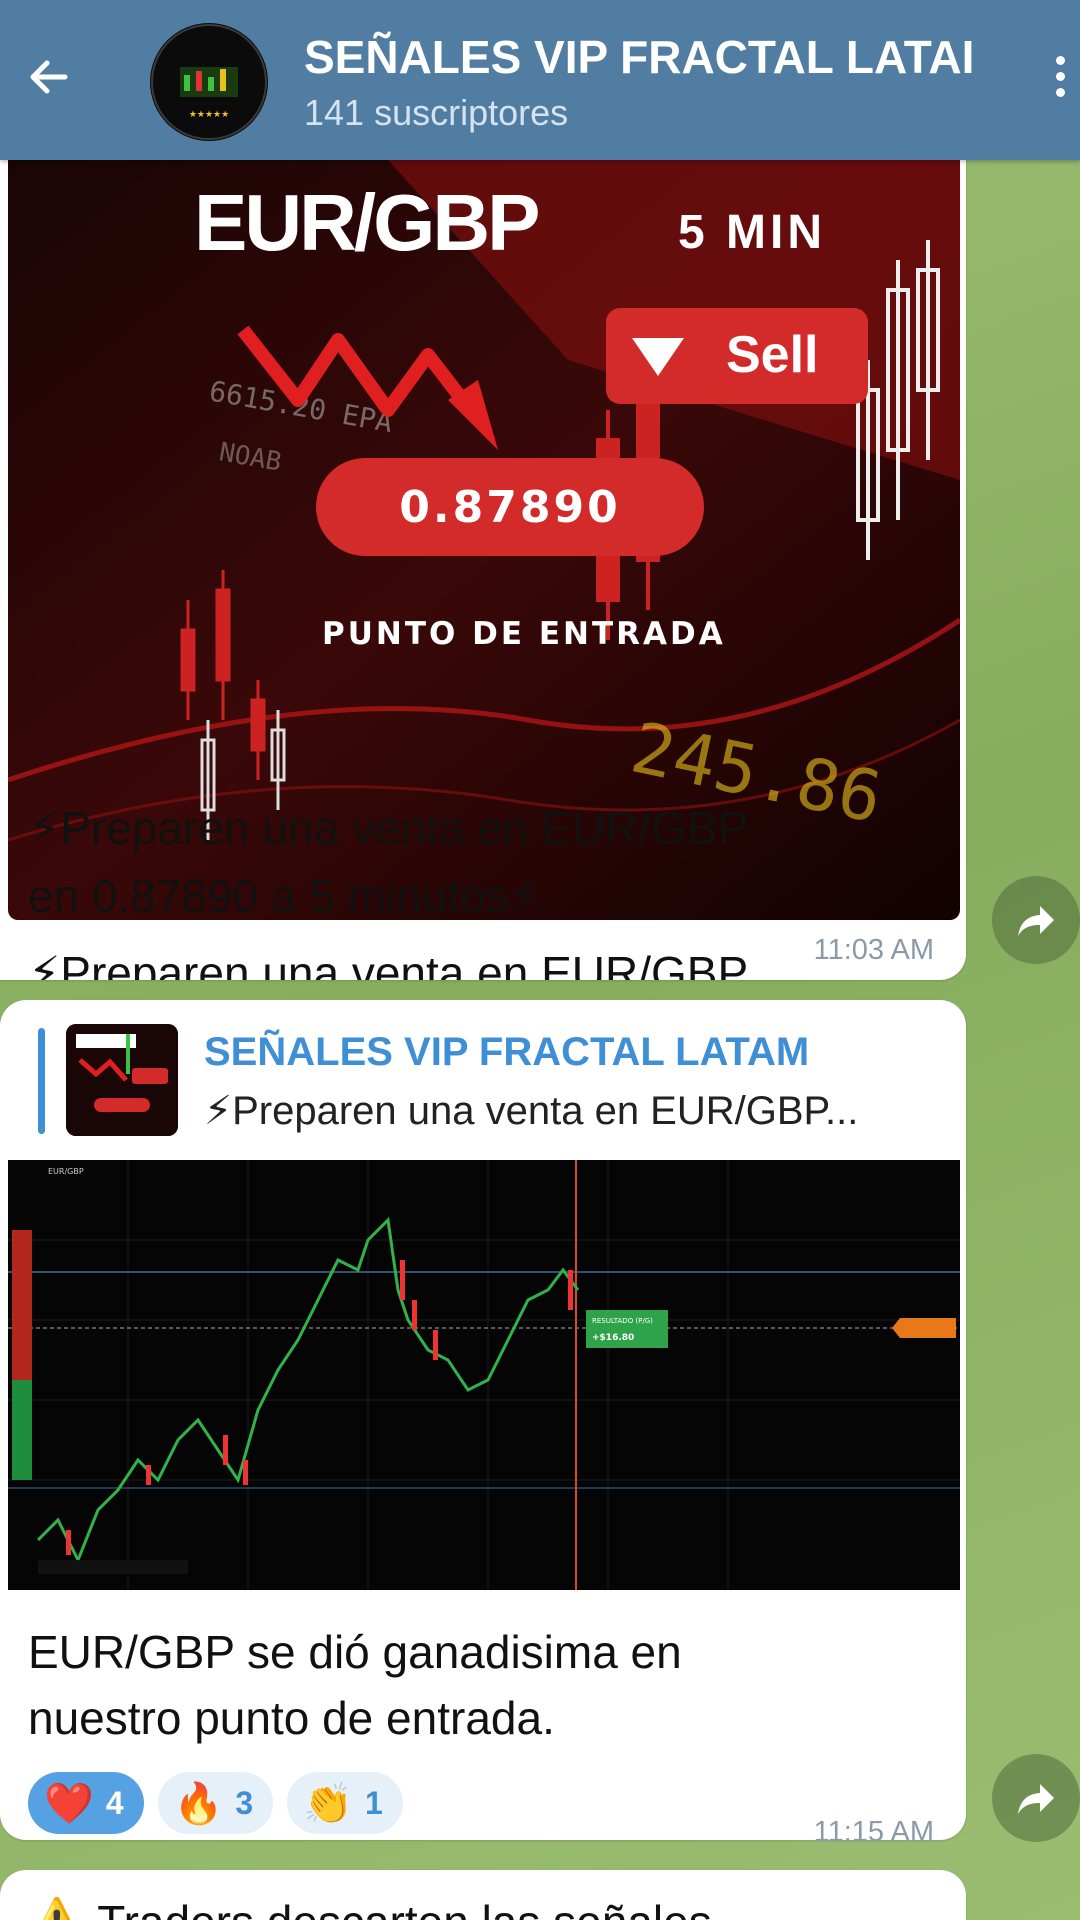  What do you see at coordinates (366, 222) in the screenshot?
I see `pair-label: EUR/GBP` at bounding box center [366, 222].